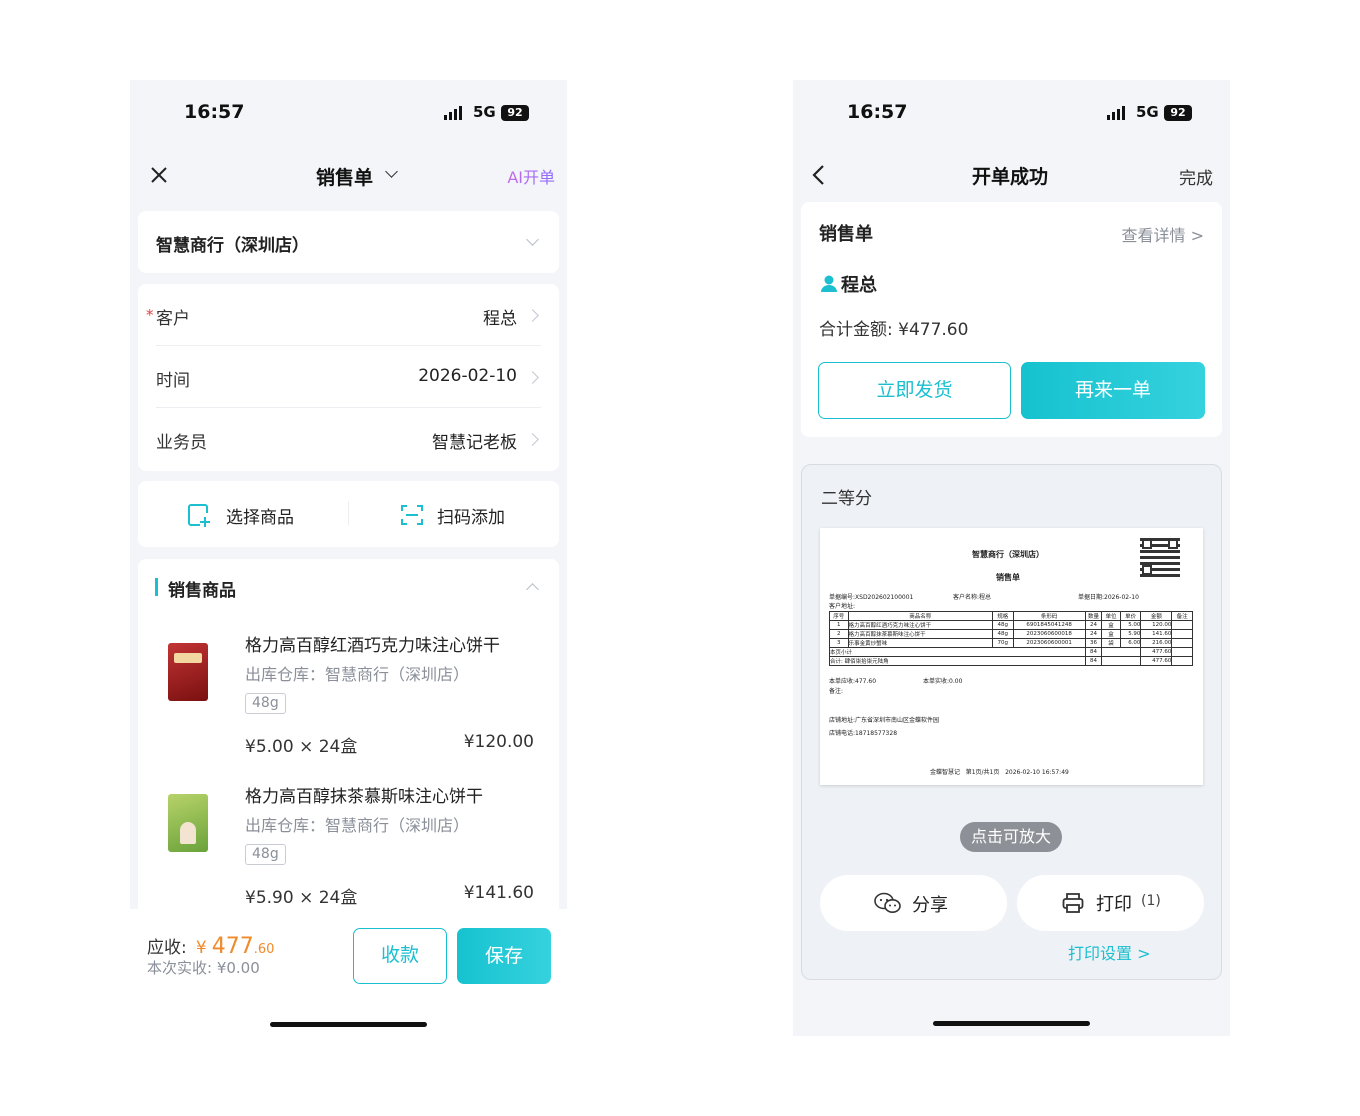  Describe the element at coordinates (1156, 643) in the screenshot. I see `table-cell: 216.00` at that location.